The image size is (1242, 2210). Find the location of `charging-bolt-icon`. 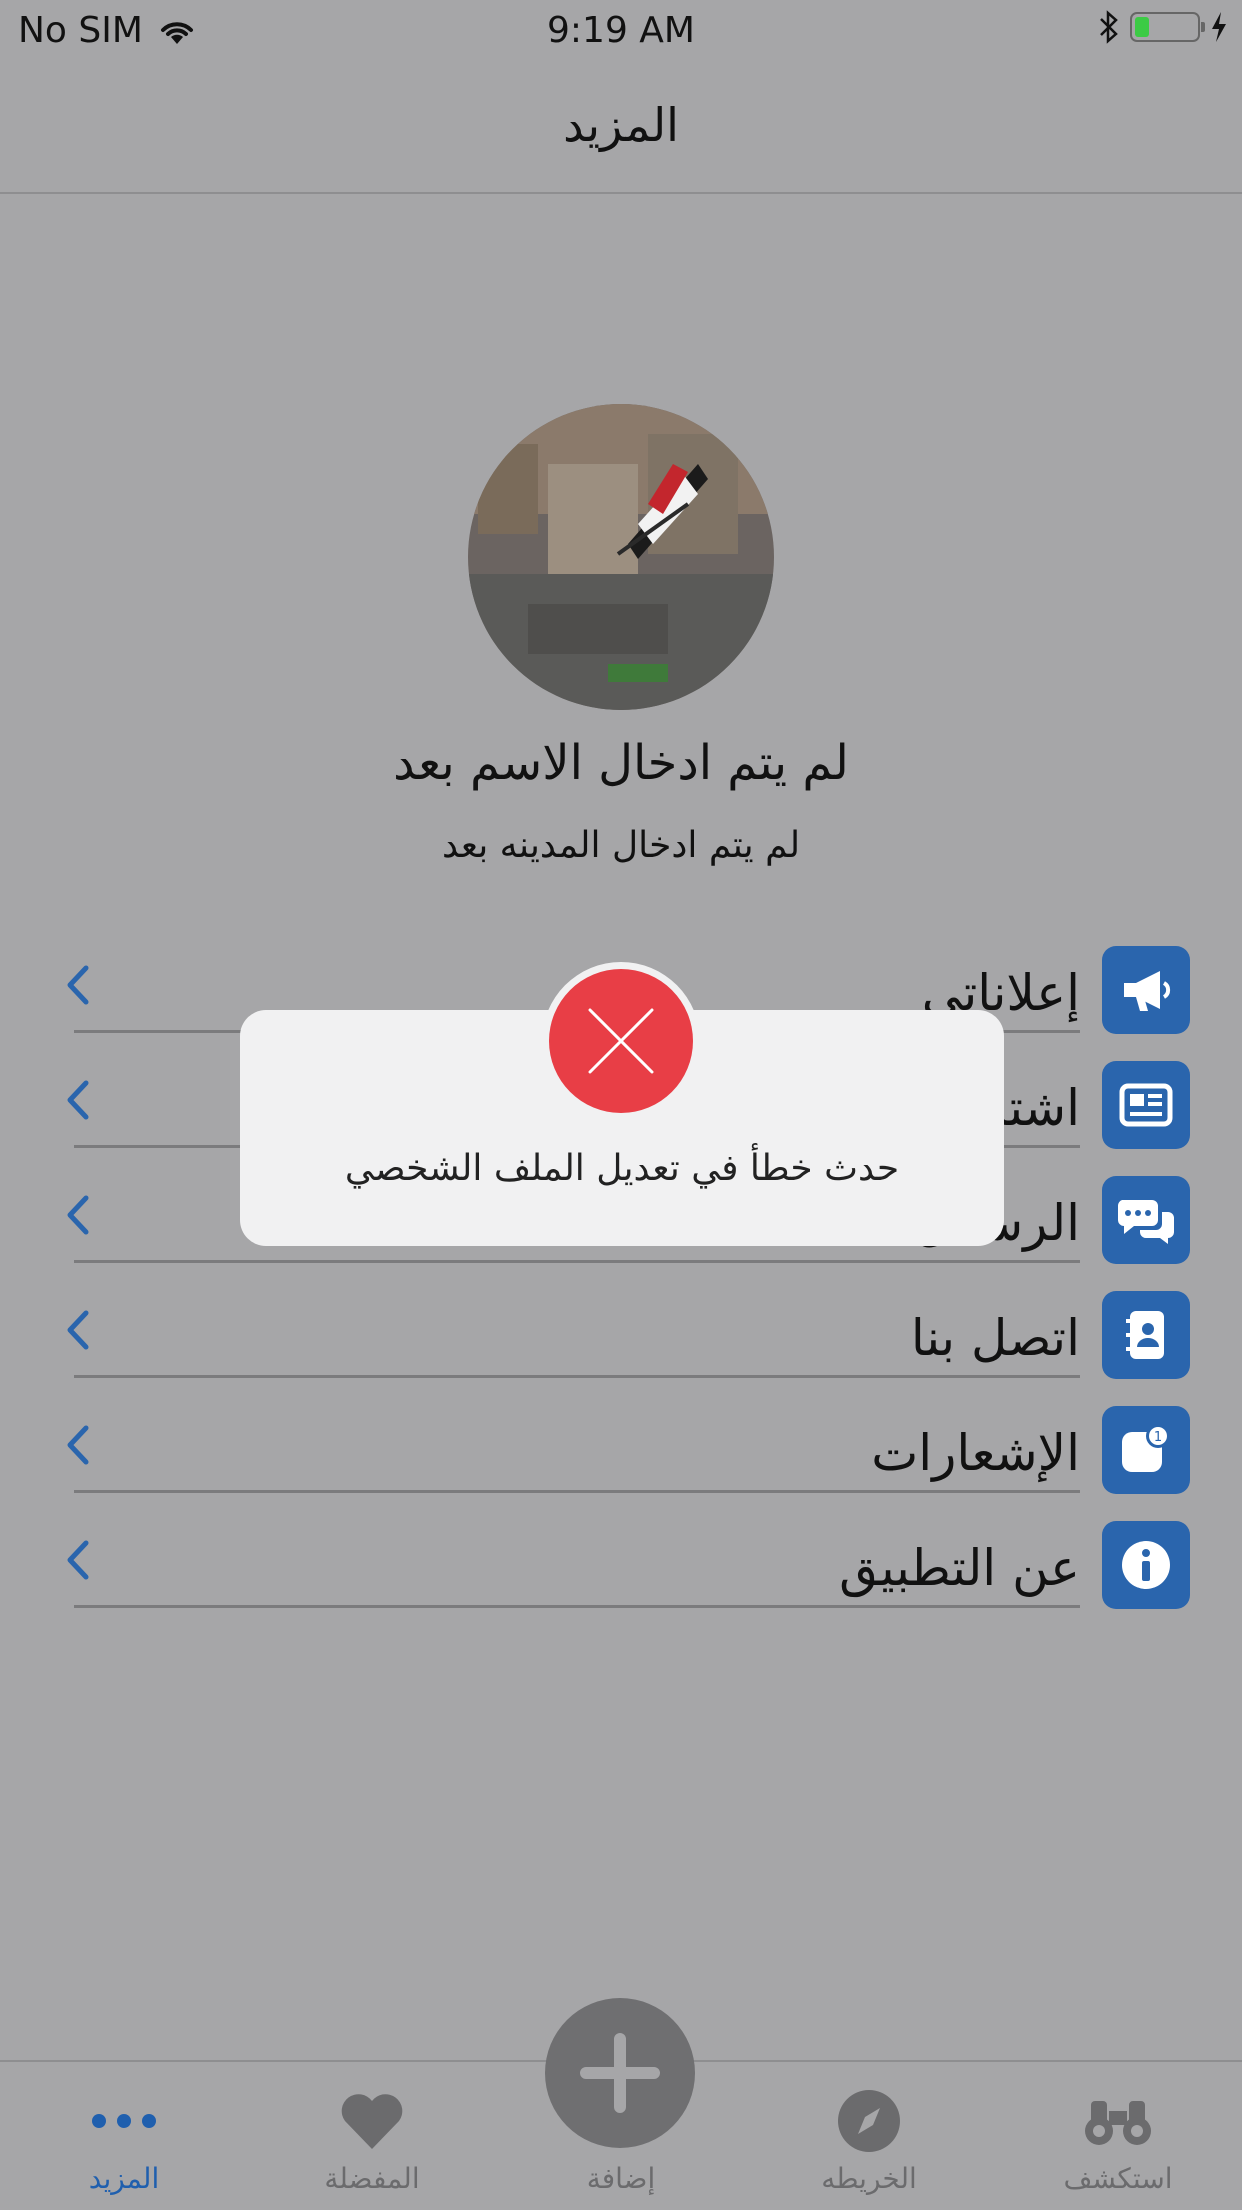

charging-bolt-icon is located at coordinates (1219, 27).